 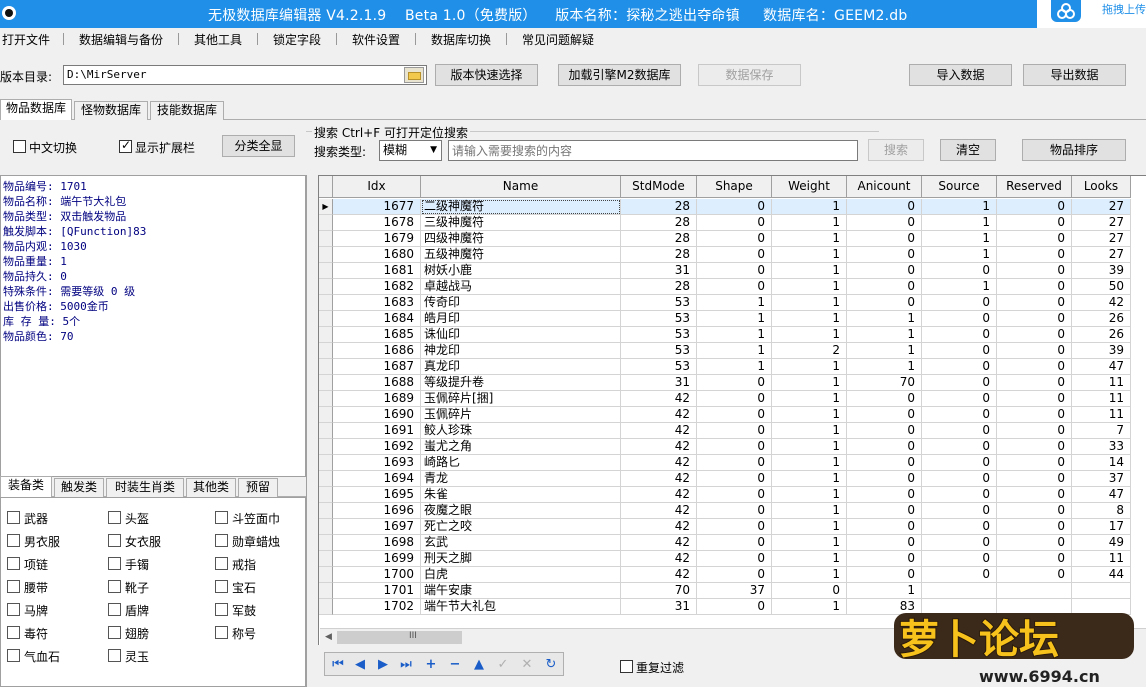 I want to click on cell-looks: 8, so click(x=1101, y=511).